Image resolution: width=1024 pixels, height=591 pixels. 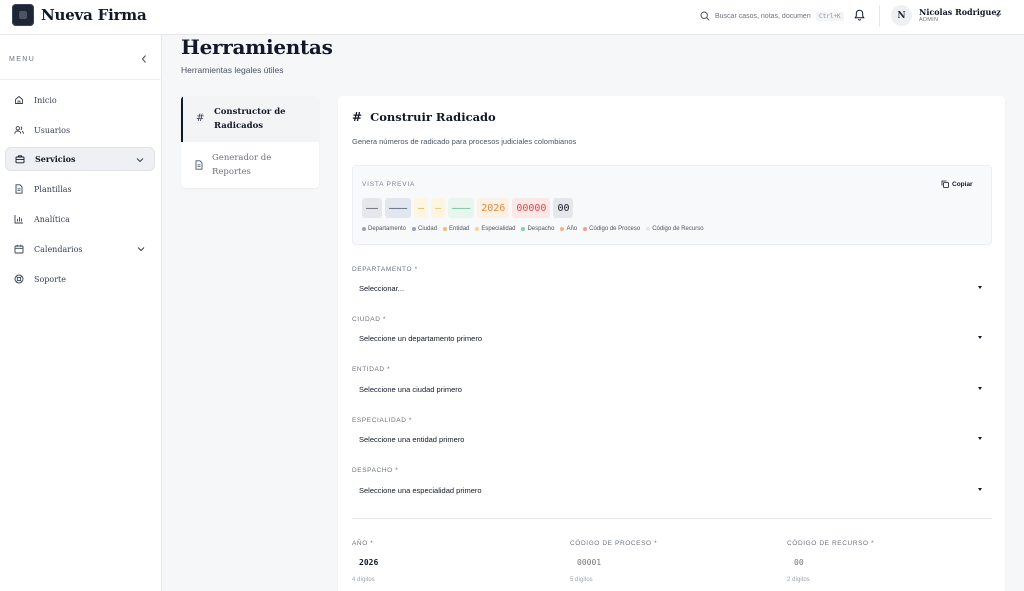 I want to click on sidebar-item-servicios: Servicios, so click(x=80, y=159).